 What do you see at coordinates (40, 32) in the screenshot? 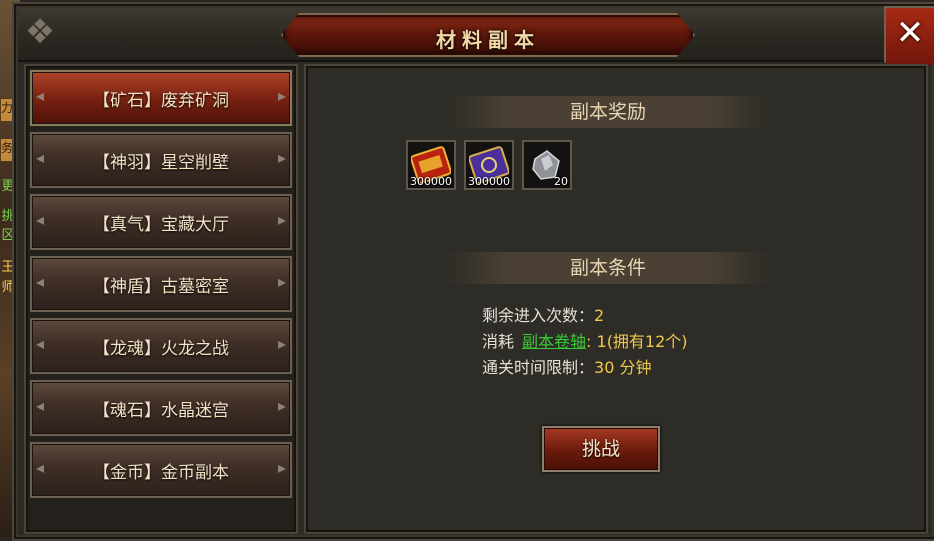
I see `left-ornament-icon: ❖` at bounding box center [40, 32].